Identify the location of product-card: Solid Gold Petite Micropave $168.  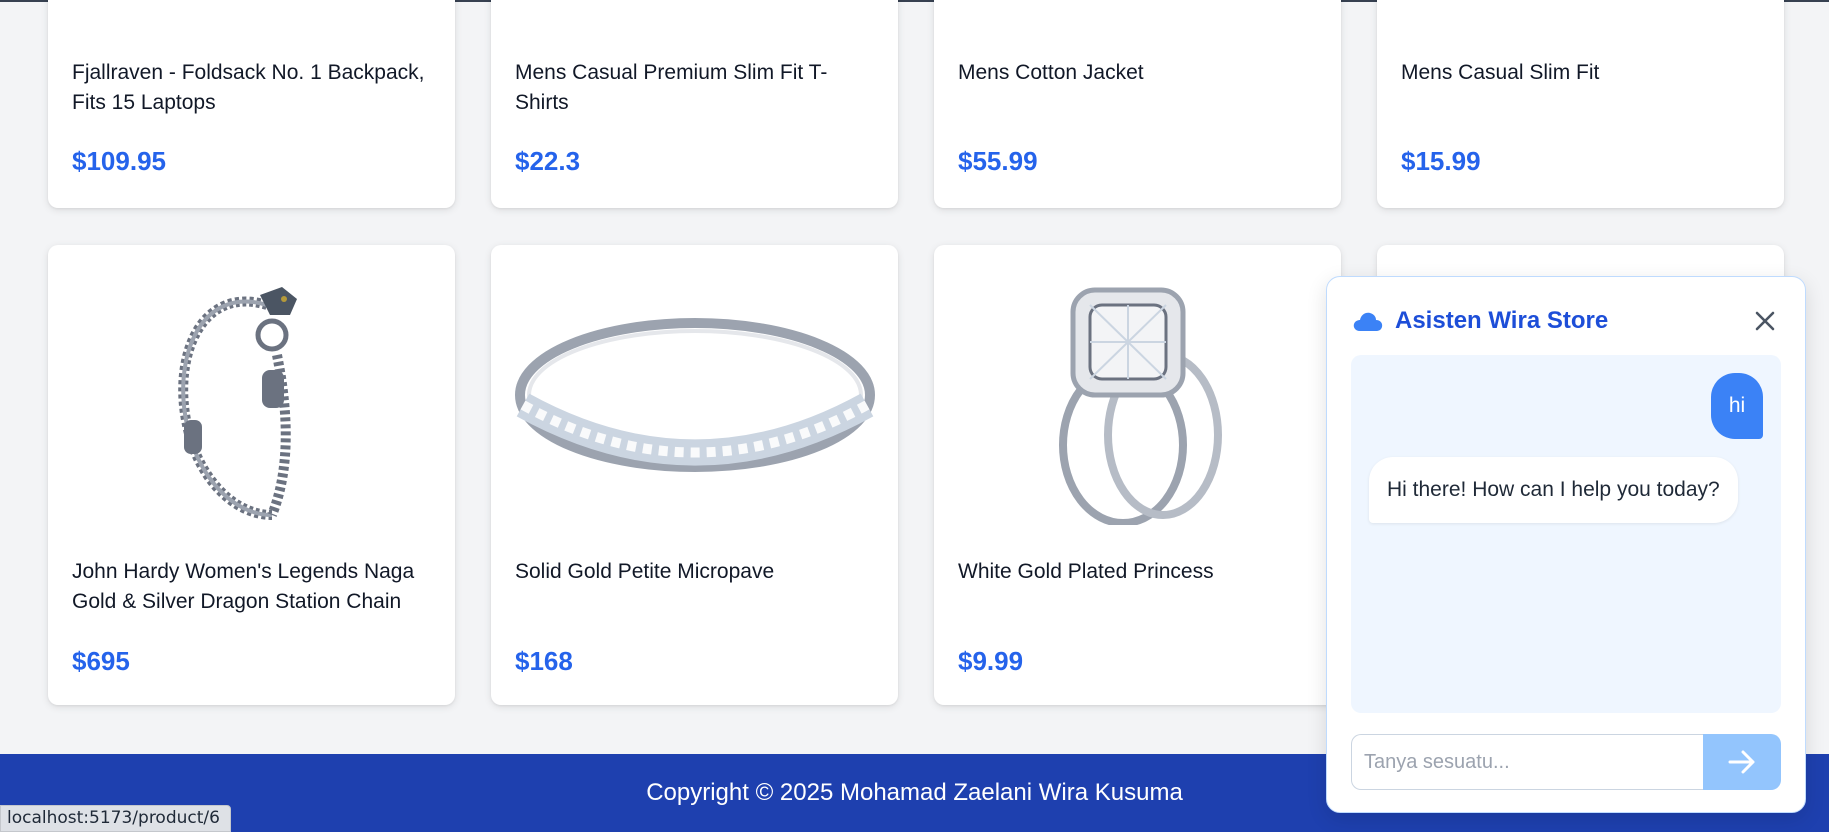
(694, 475).